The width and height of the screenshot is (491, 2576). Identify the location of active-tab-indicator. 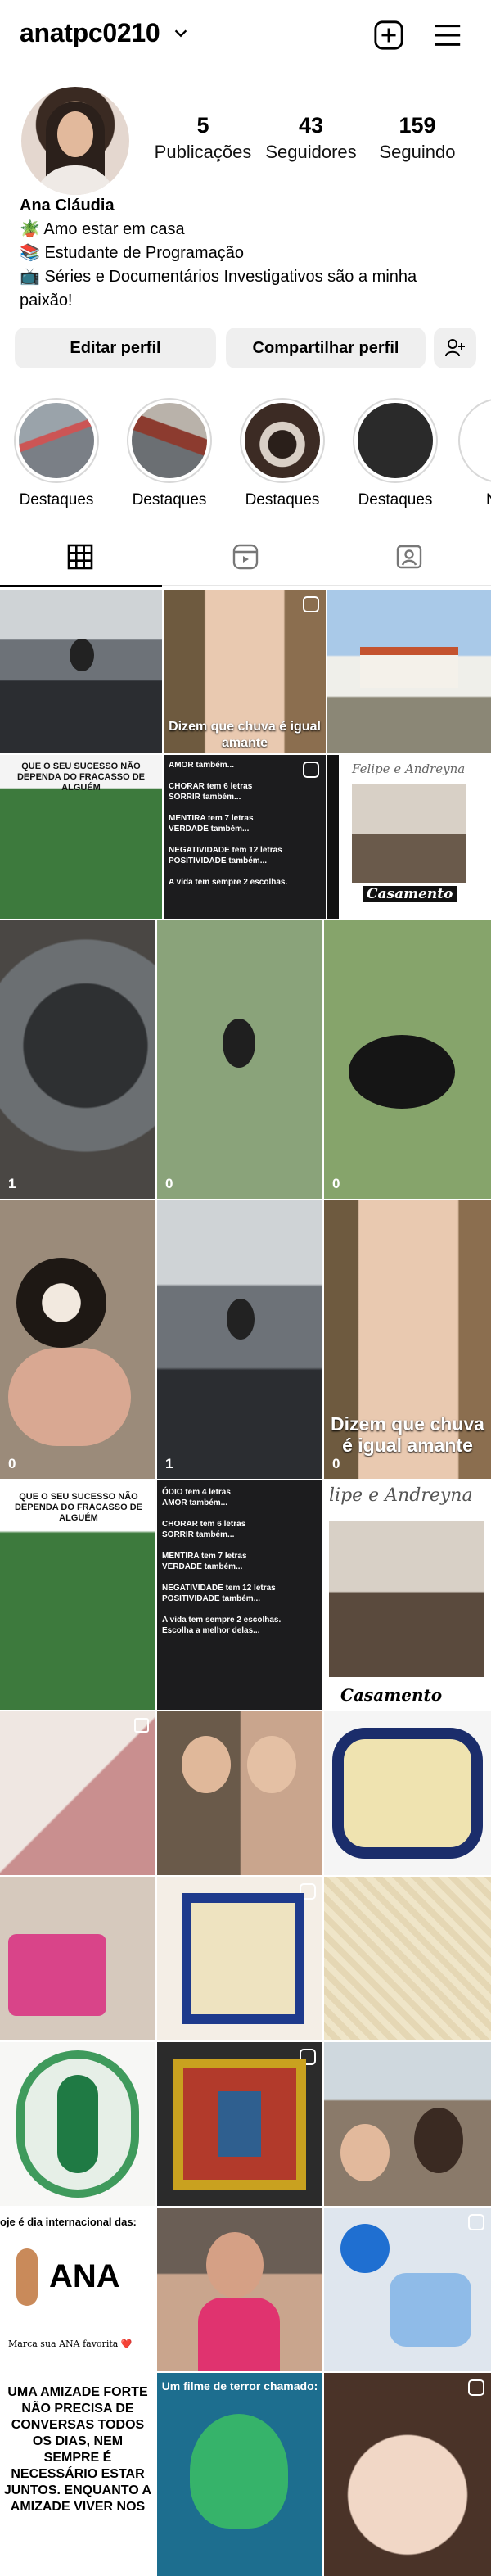
(81, 586).